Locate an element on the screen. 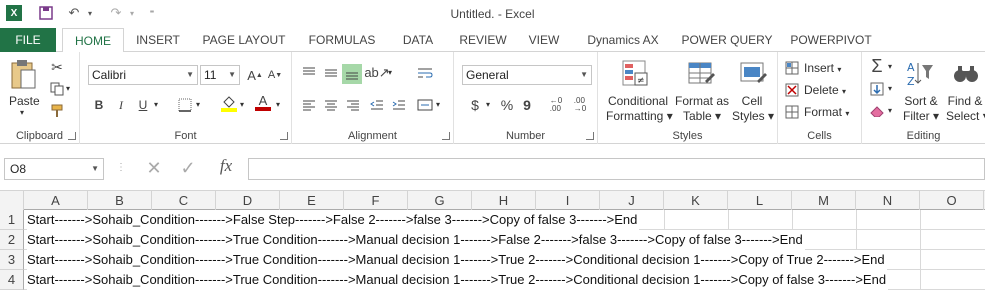 The height and width of the screenshot is (290, 985). column-header-f: F is located at coordinates (376, 200).